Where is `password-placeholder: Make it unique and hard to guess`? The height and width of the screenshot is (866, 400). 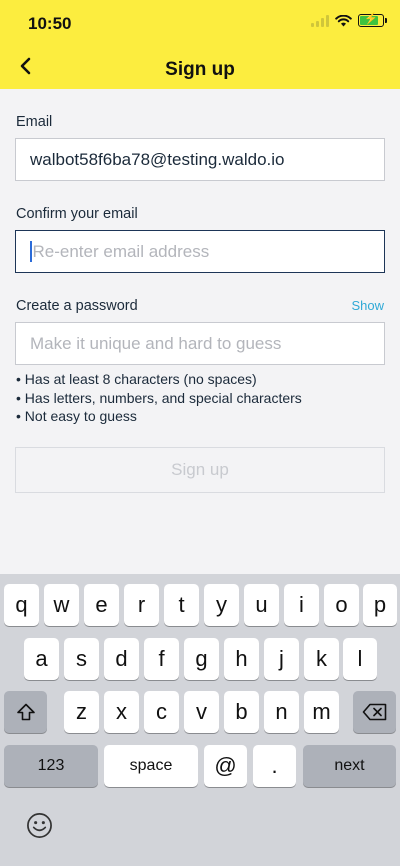 password-placeholder: Make it unique and hard to guess is located at coordinates (156, 343).